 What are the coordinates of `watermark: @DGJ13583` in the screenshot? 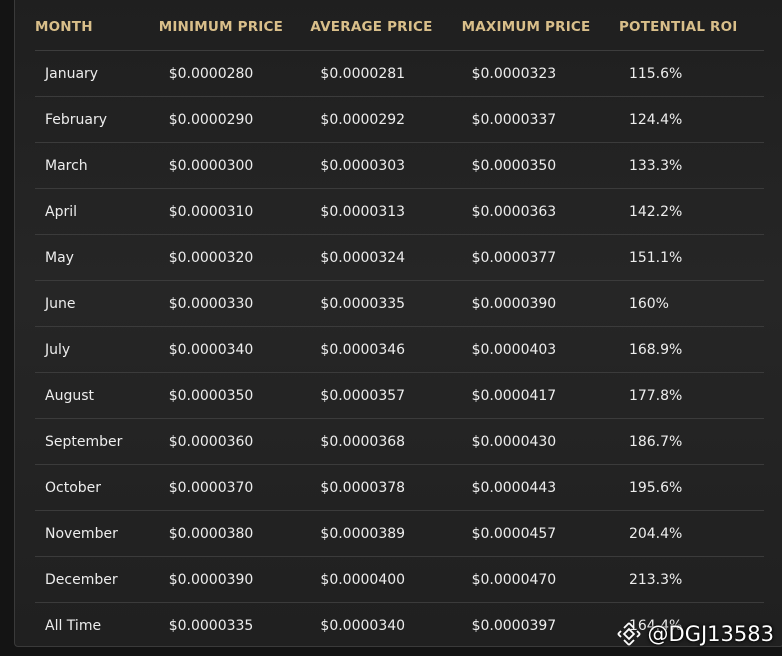 It's located at (695, 634).